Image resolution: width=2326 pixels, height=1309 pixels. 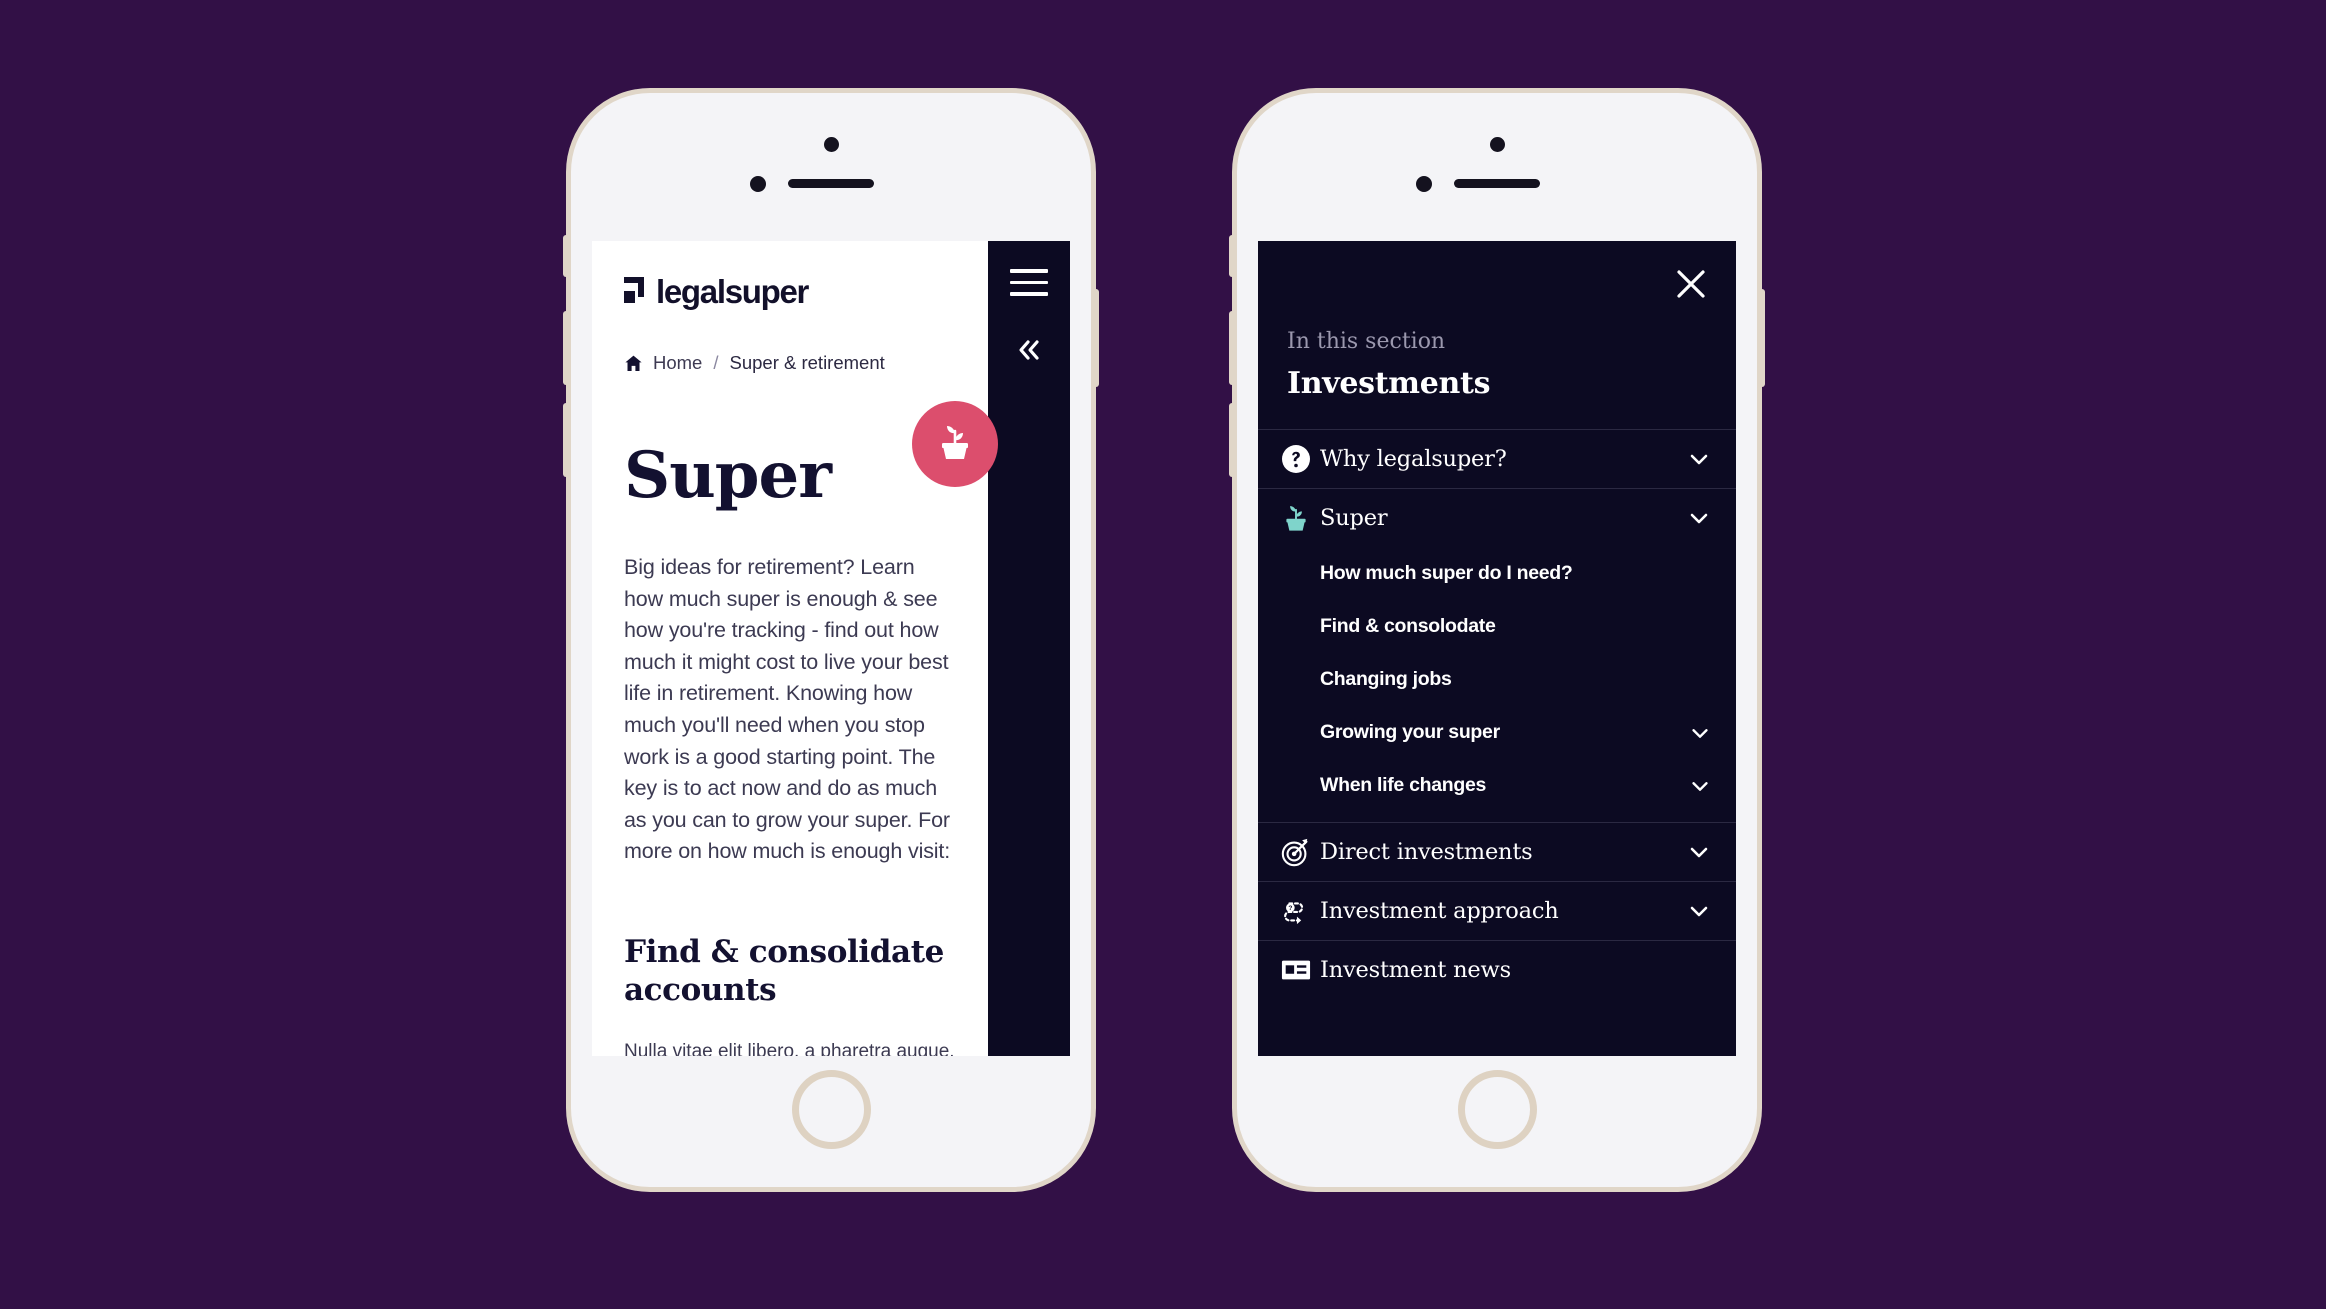 What do you see at coordinates (1389, 384) in the screenshot?
I see `nav-panel-heading: Investments` at bounding box center [1389, 384].